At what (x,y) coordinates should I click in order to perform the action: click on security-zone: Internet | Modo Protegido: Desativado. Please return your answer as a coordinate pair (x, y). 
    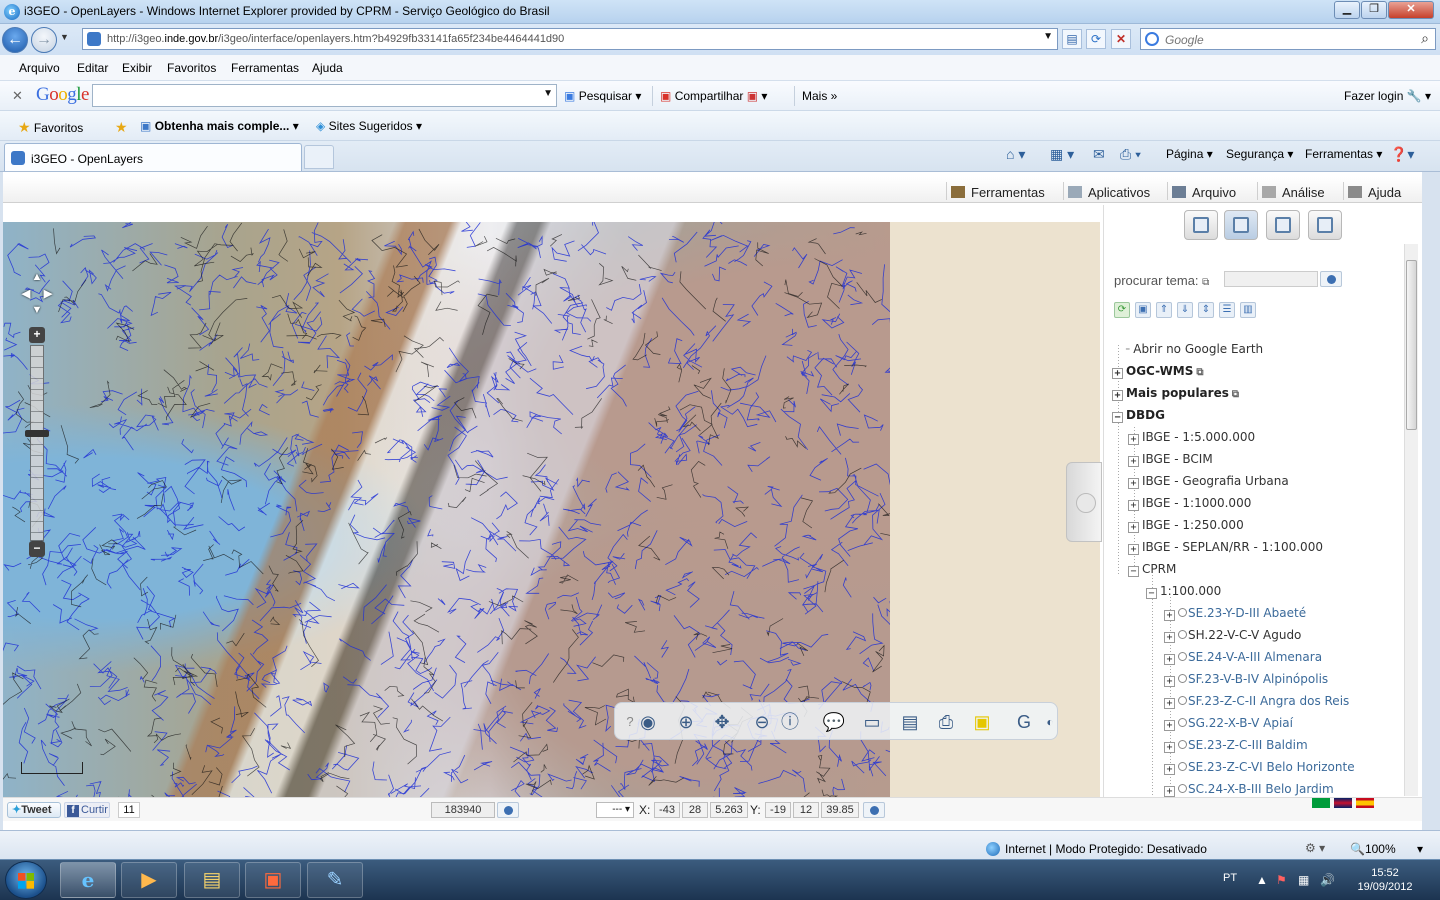
    Looking at the image, I should click on (1096, 849).